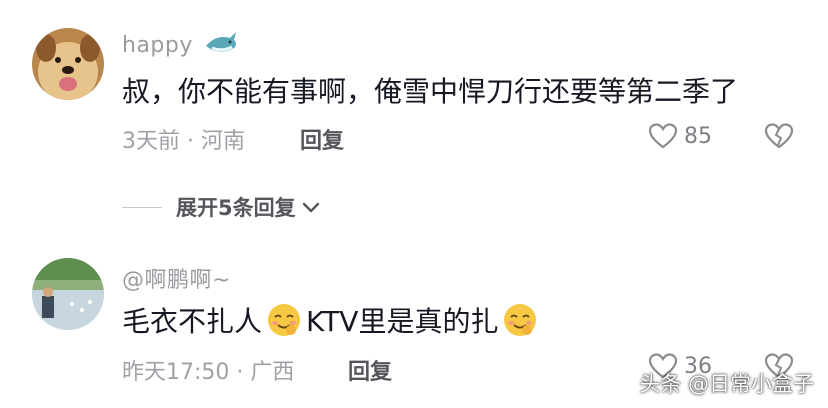  What do you see at coordinates (310, 207) in the screenshot?
I see `chevron-down-icon` at bounding box center [310, 207].